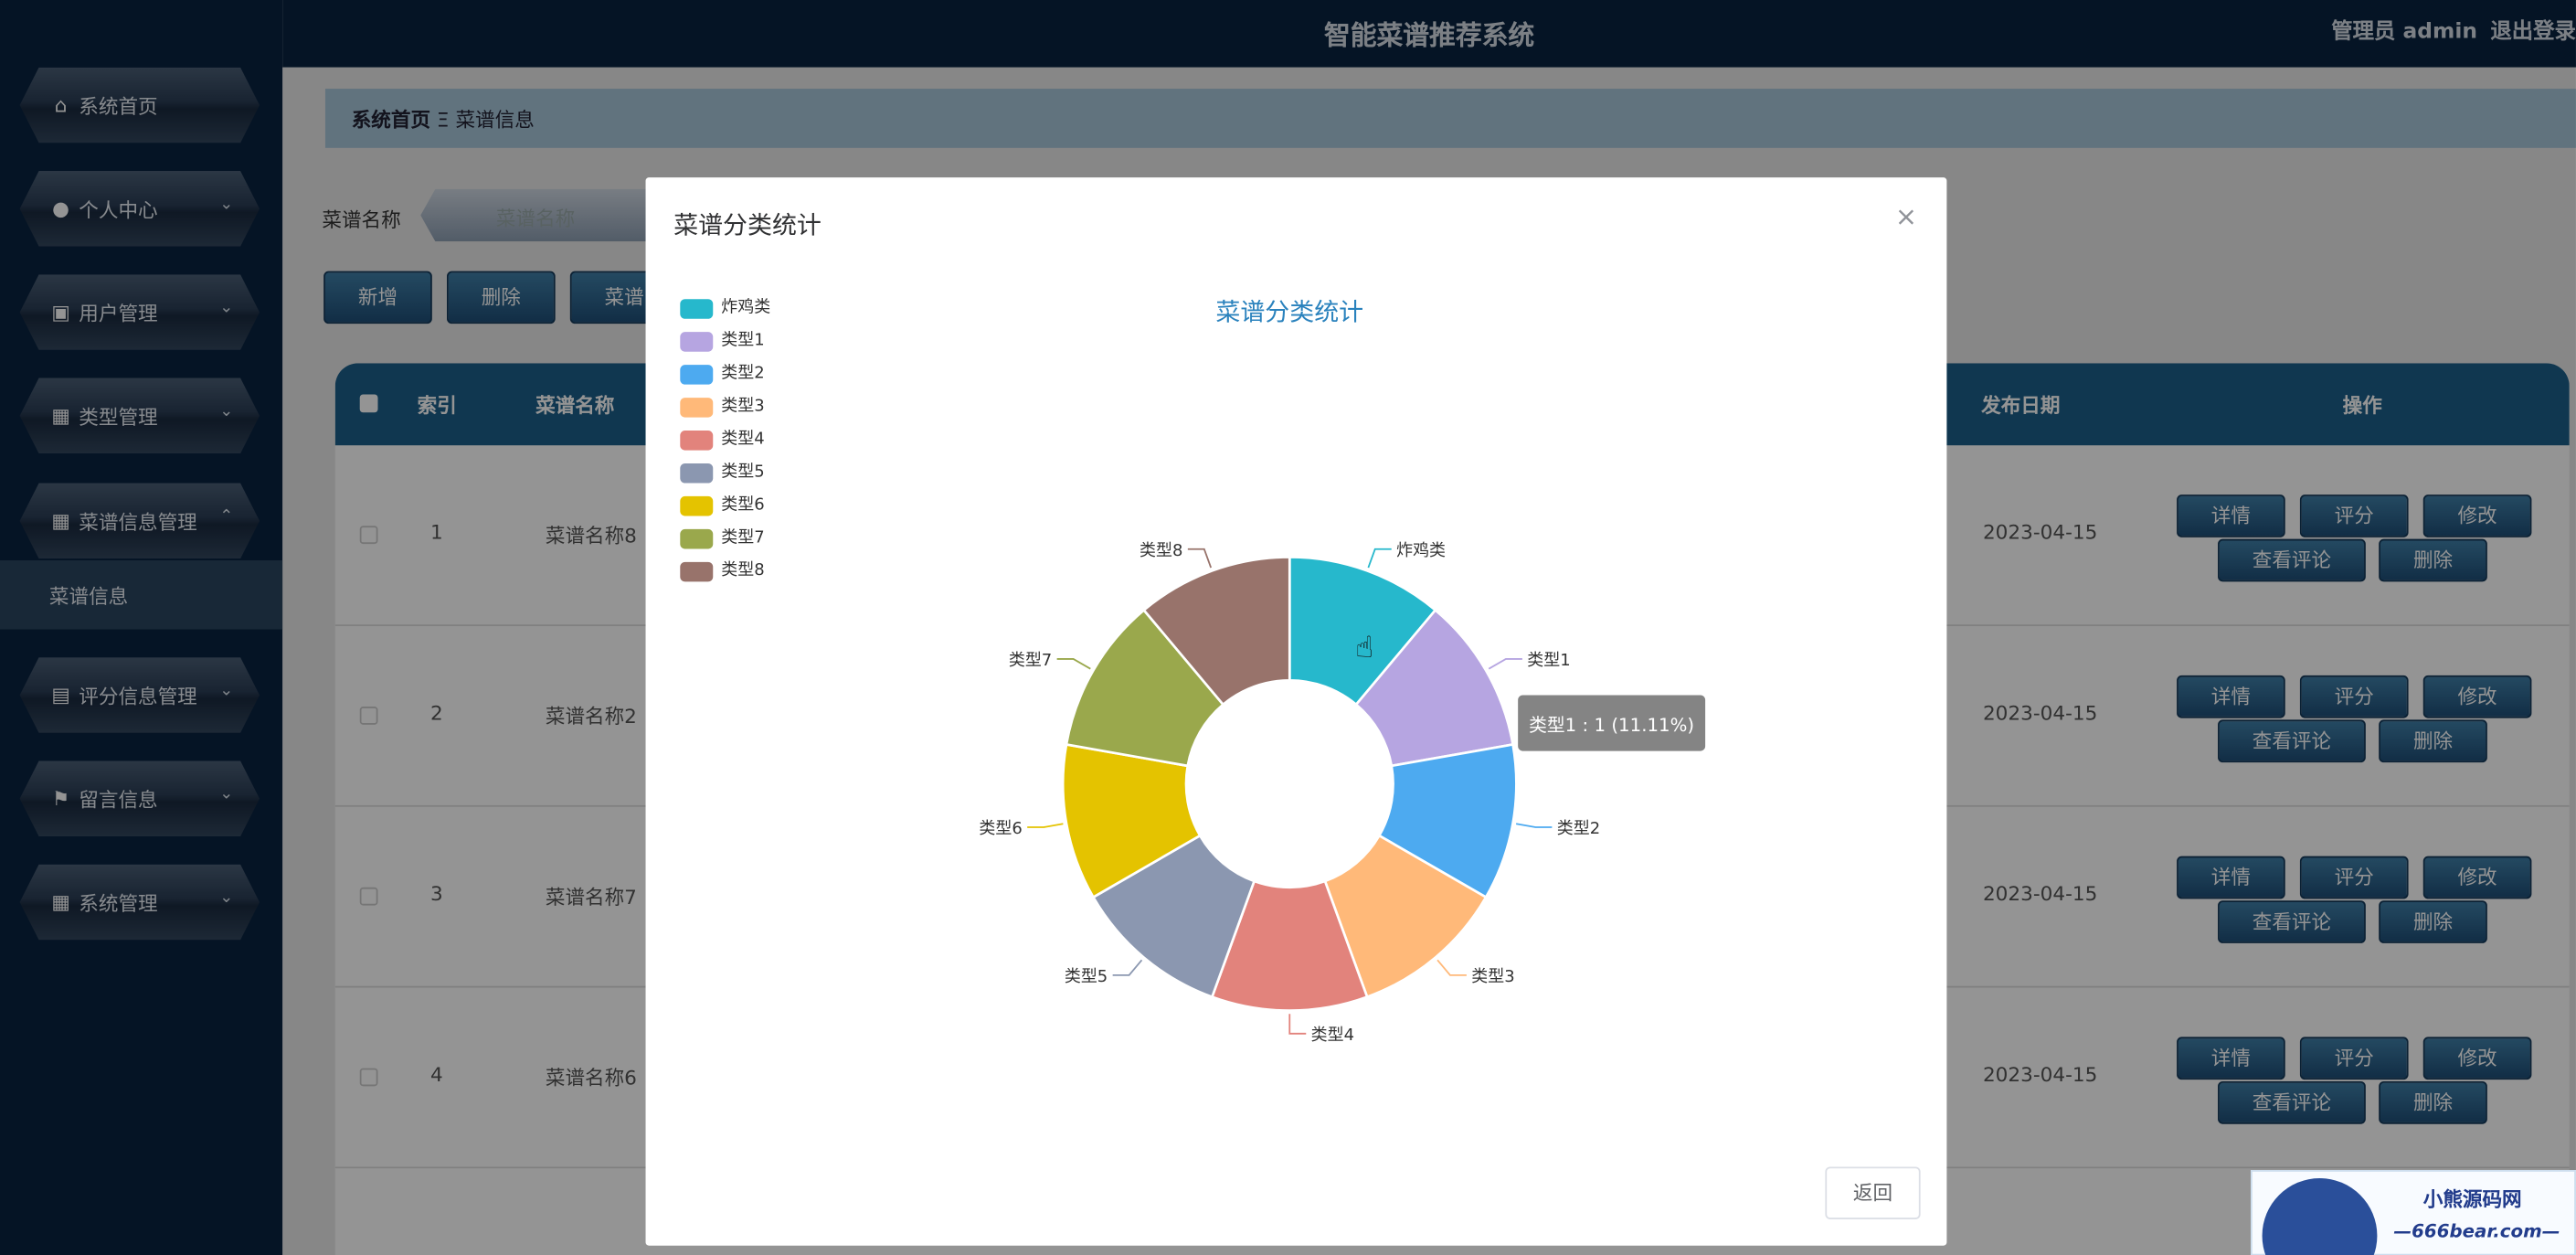  What do you see at coordinates (1364, 647) in the screenshot?
I see `hand-cursor-icon: ☝` at bounding box center [1364, 647].